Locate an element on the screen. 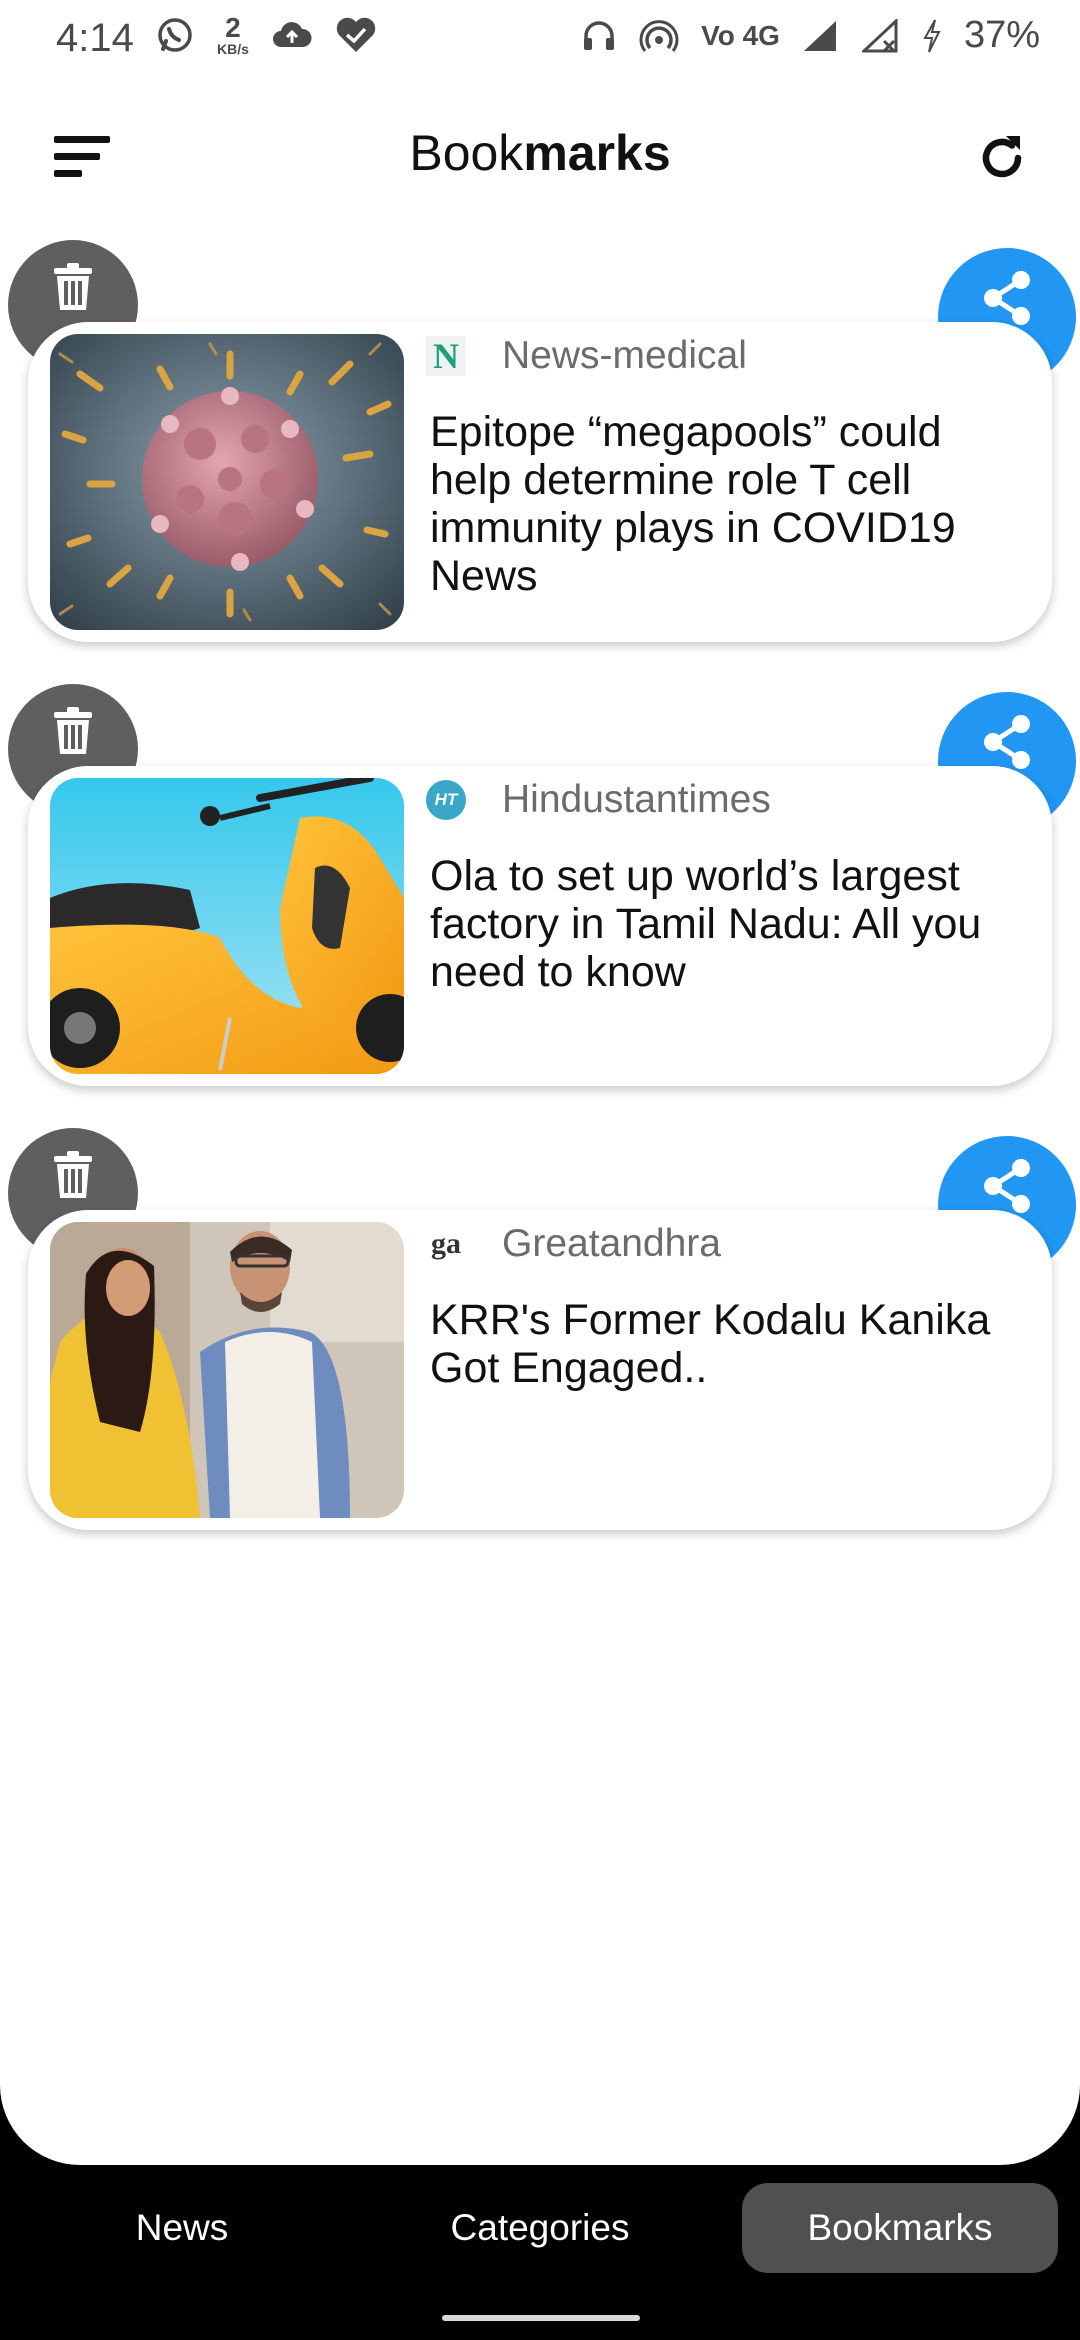 The width and height of the screenshot is (1080, 2340). app-header: Bookmarks is located at coordinates (540, 155).